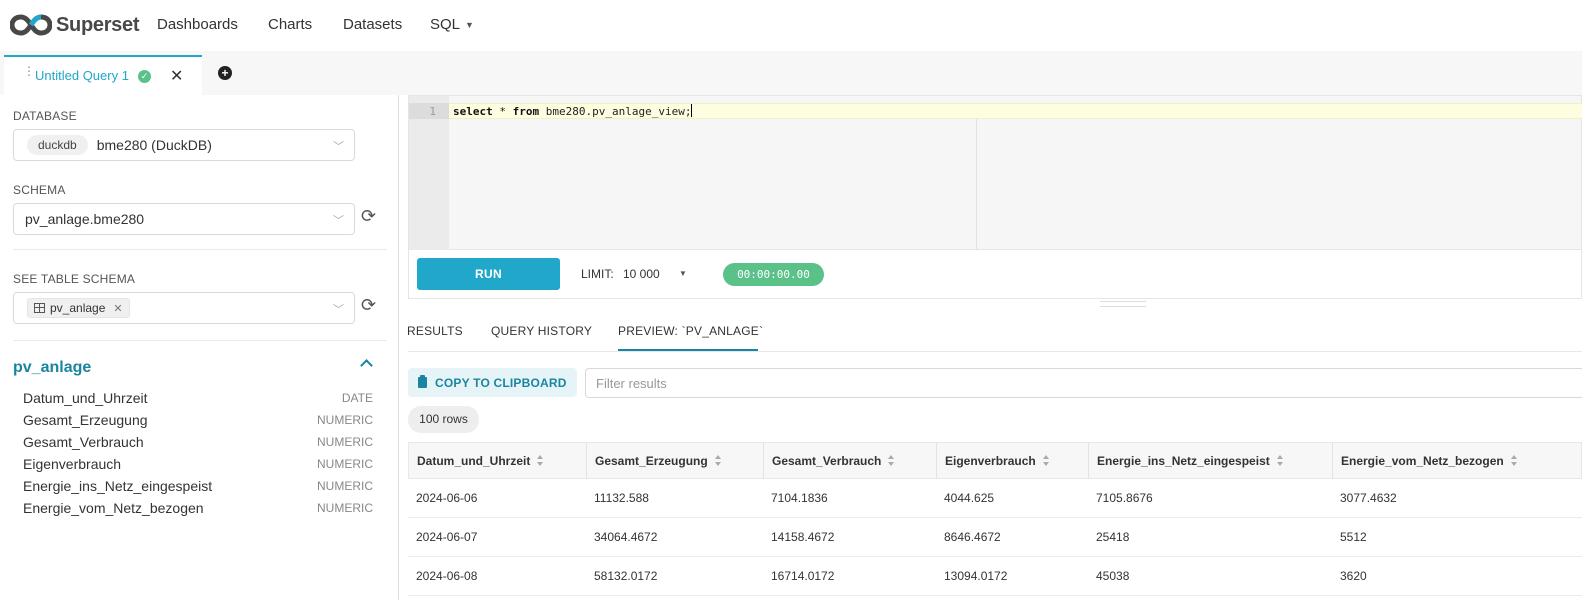 This screenshot has width=1582, height=600. I want to click on remove-tag-icon: ✕, so click(117, 308).